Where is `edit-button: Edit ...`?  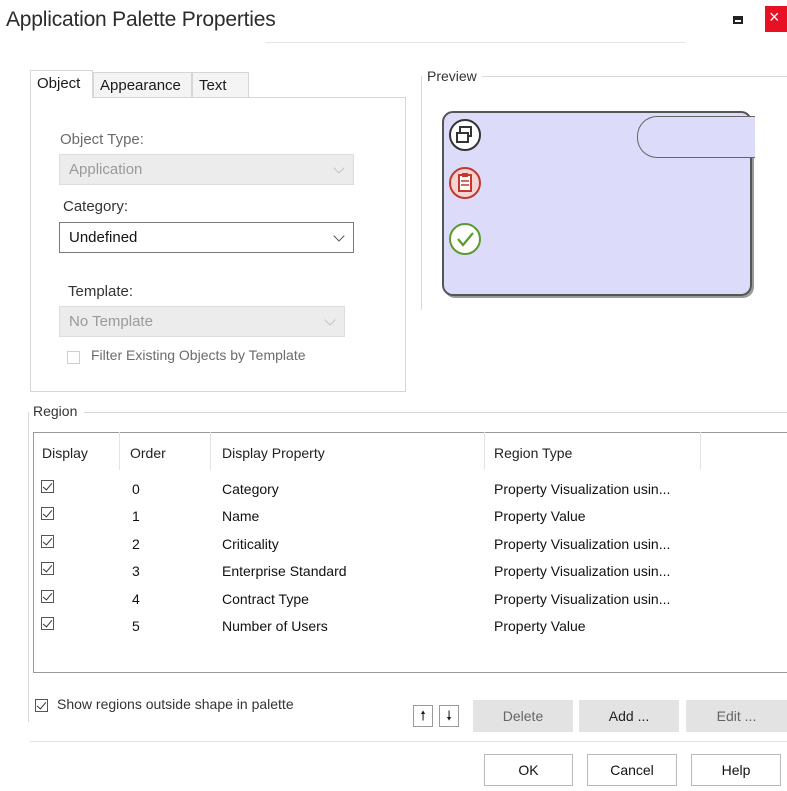 edit-button: Edit ... is located at coordinates (736, 716).